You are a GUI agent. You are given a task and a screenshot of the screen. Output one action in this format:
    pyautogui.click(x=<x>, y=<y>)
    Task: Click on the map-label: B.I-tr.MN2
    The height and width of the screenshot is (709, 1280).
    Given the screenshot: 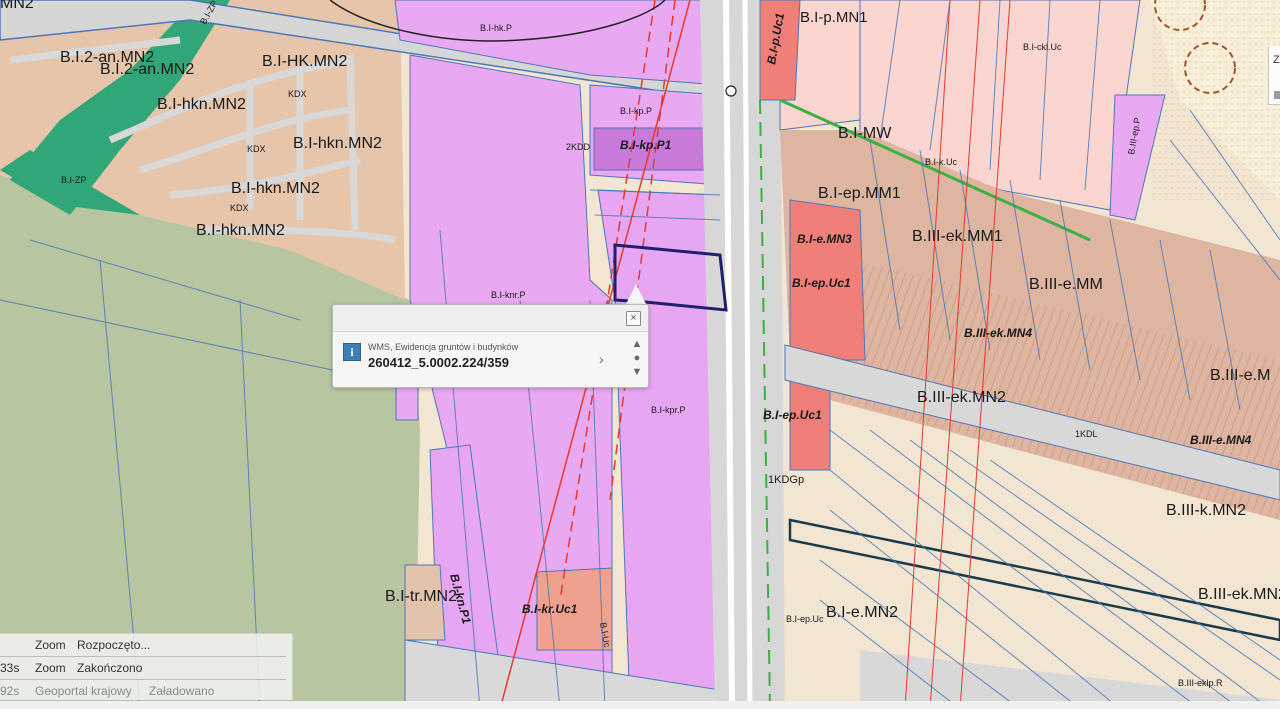 What is the action you would take?
    pyautogui.click(x=421, y=596)
    